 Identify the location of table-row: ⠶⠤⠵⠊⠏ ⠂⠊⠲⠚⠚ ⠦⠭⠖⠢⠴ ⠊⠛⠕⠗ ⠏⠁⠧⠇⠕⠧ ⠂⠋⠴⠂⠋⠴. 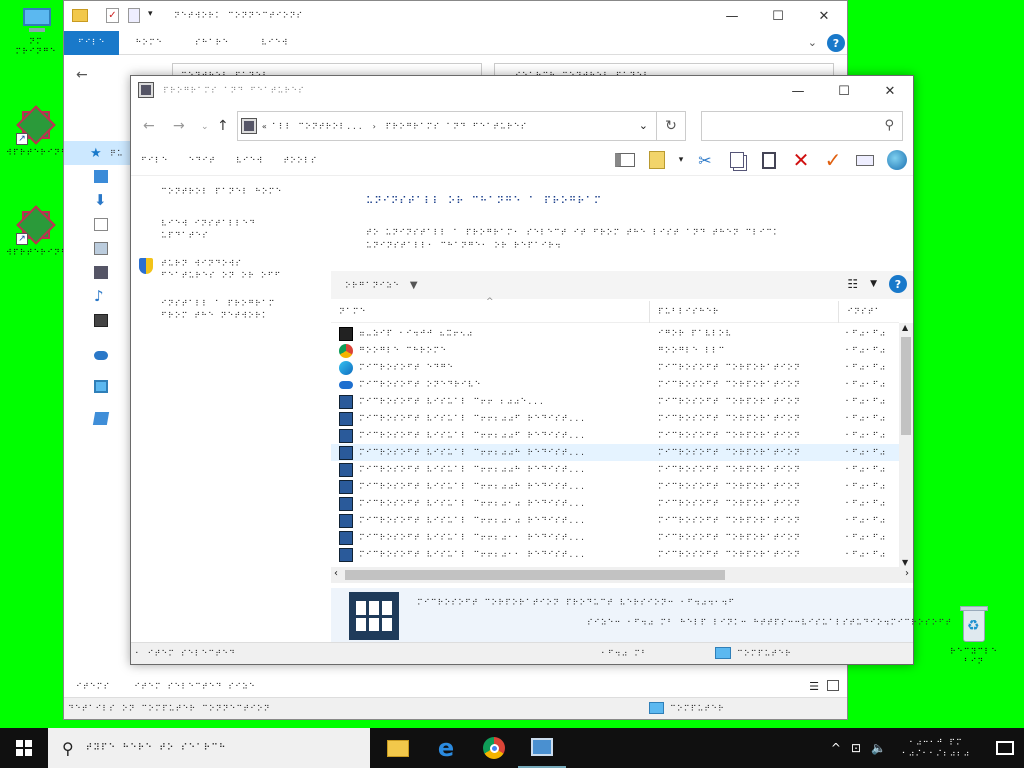
(615, 333).